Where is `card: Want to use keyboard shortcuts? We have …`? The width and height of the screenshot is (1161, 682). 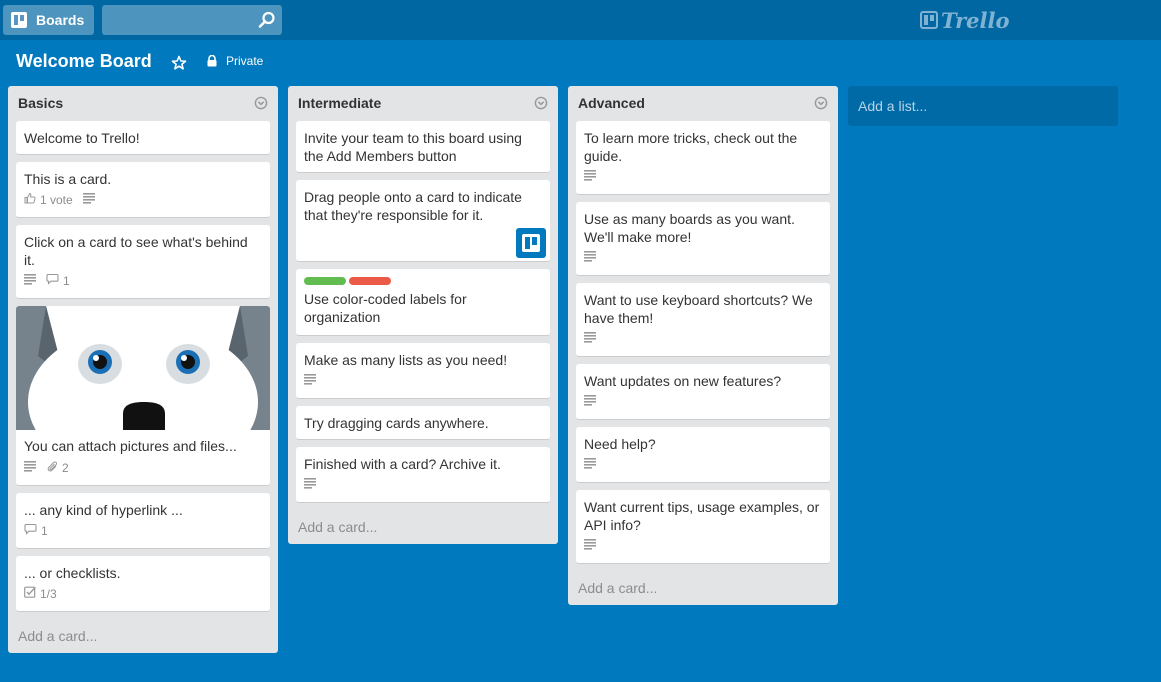 card: Want to use keyboard shortcuts? We have … is located at coordinates (703, 320).